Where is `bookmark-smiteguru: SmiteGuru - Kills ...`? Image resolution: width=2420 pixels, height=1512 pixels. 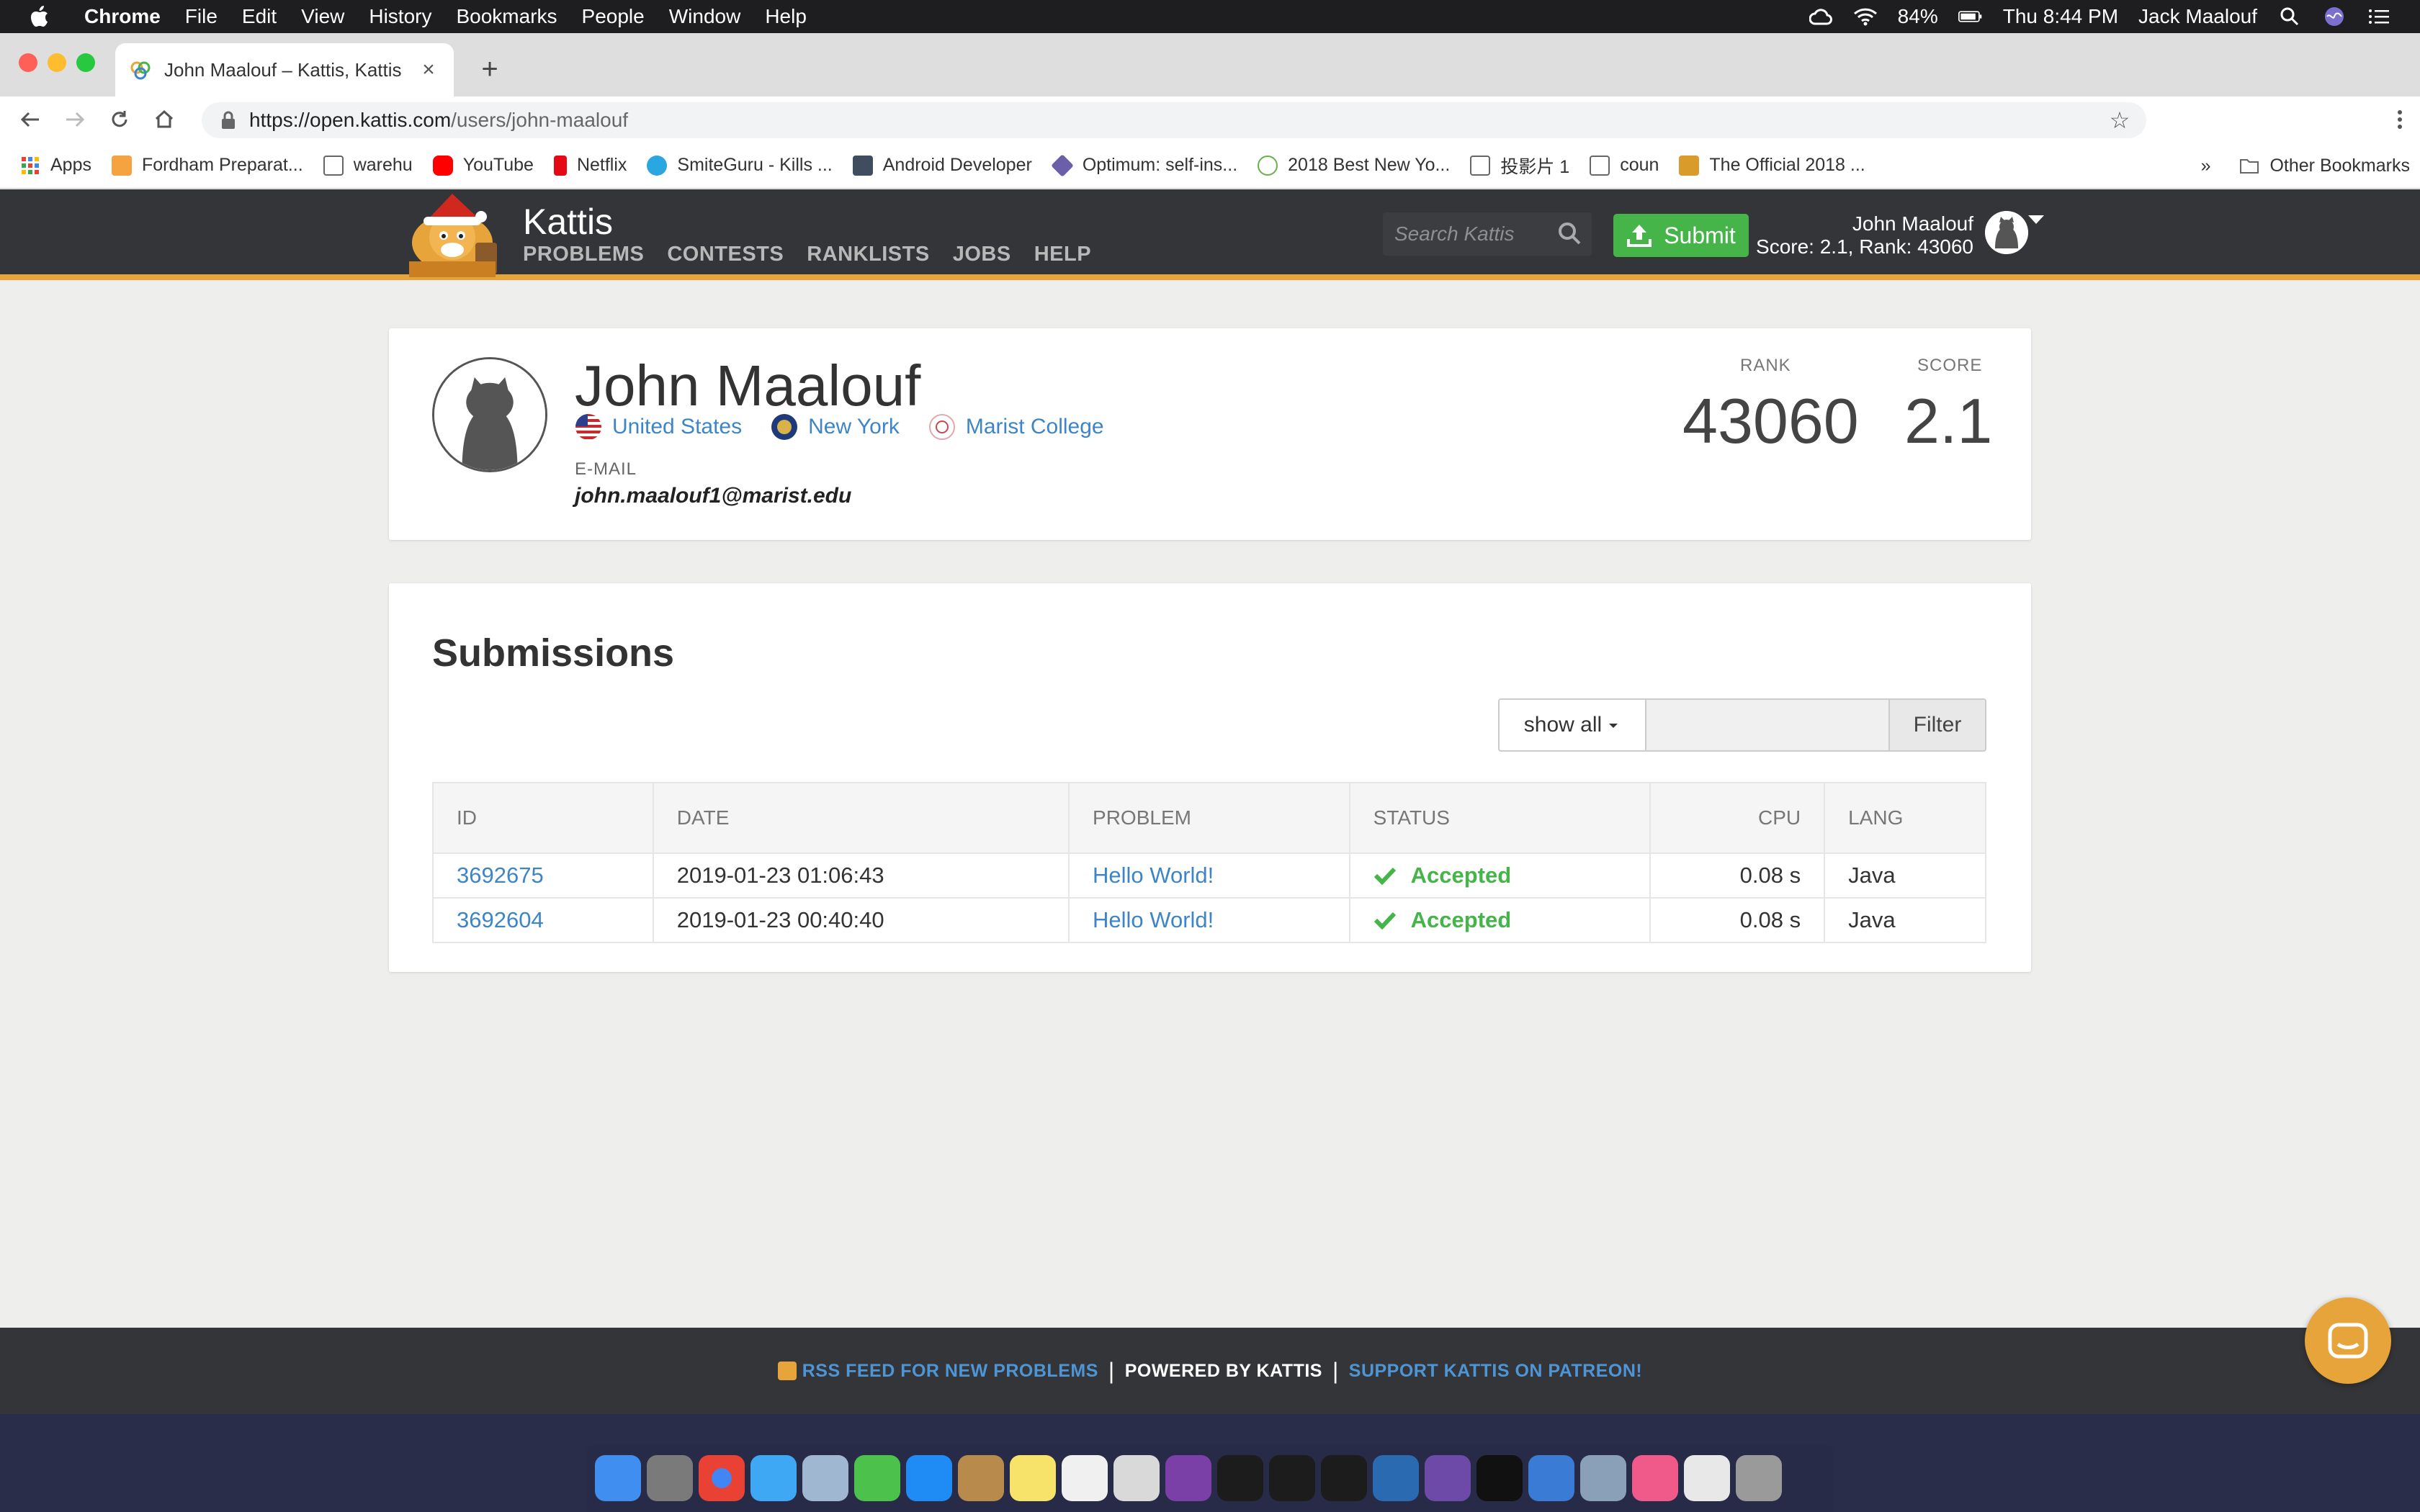
bookmark-smiteguru: SmiteGuru - Kills ... is located at coordinates (740, 165).